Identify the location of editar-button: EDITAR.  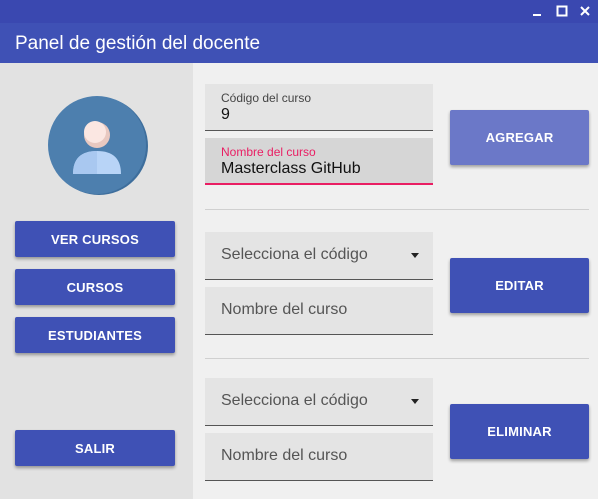
(519, 285).